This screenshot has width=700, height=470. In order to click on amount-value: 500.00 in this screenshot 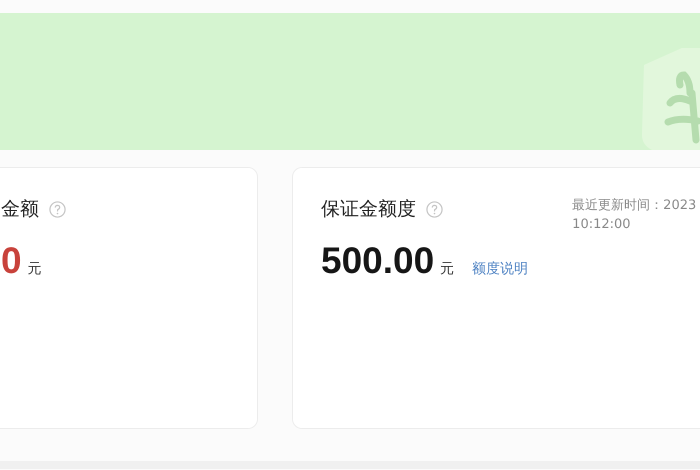, I will do `click(377, 261)`.